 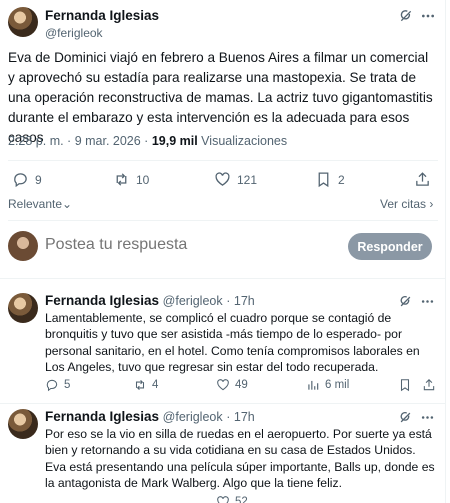 I want to click on reply-button: 5, so click(x=57, y=385).